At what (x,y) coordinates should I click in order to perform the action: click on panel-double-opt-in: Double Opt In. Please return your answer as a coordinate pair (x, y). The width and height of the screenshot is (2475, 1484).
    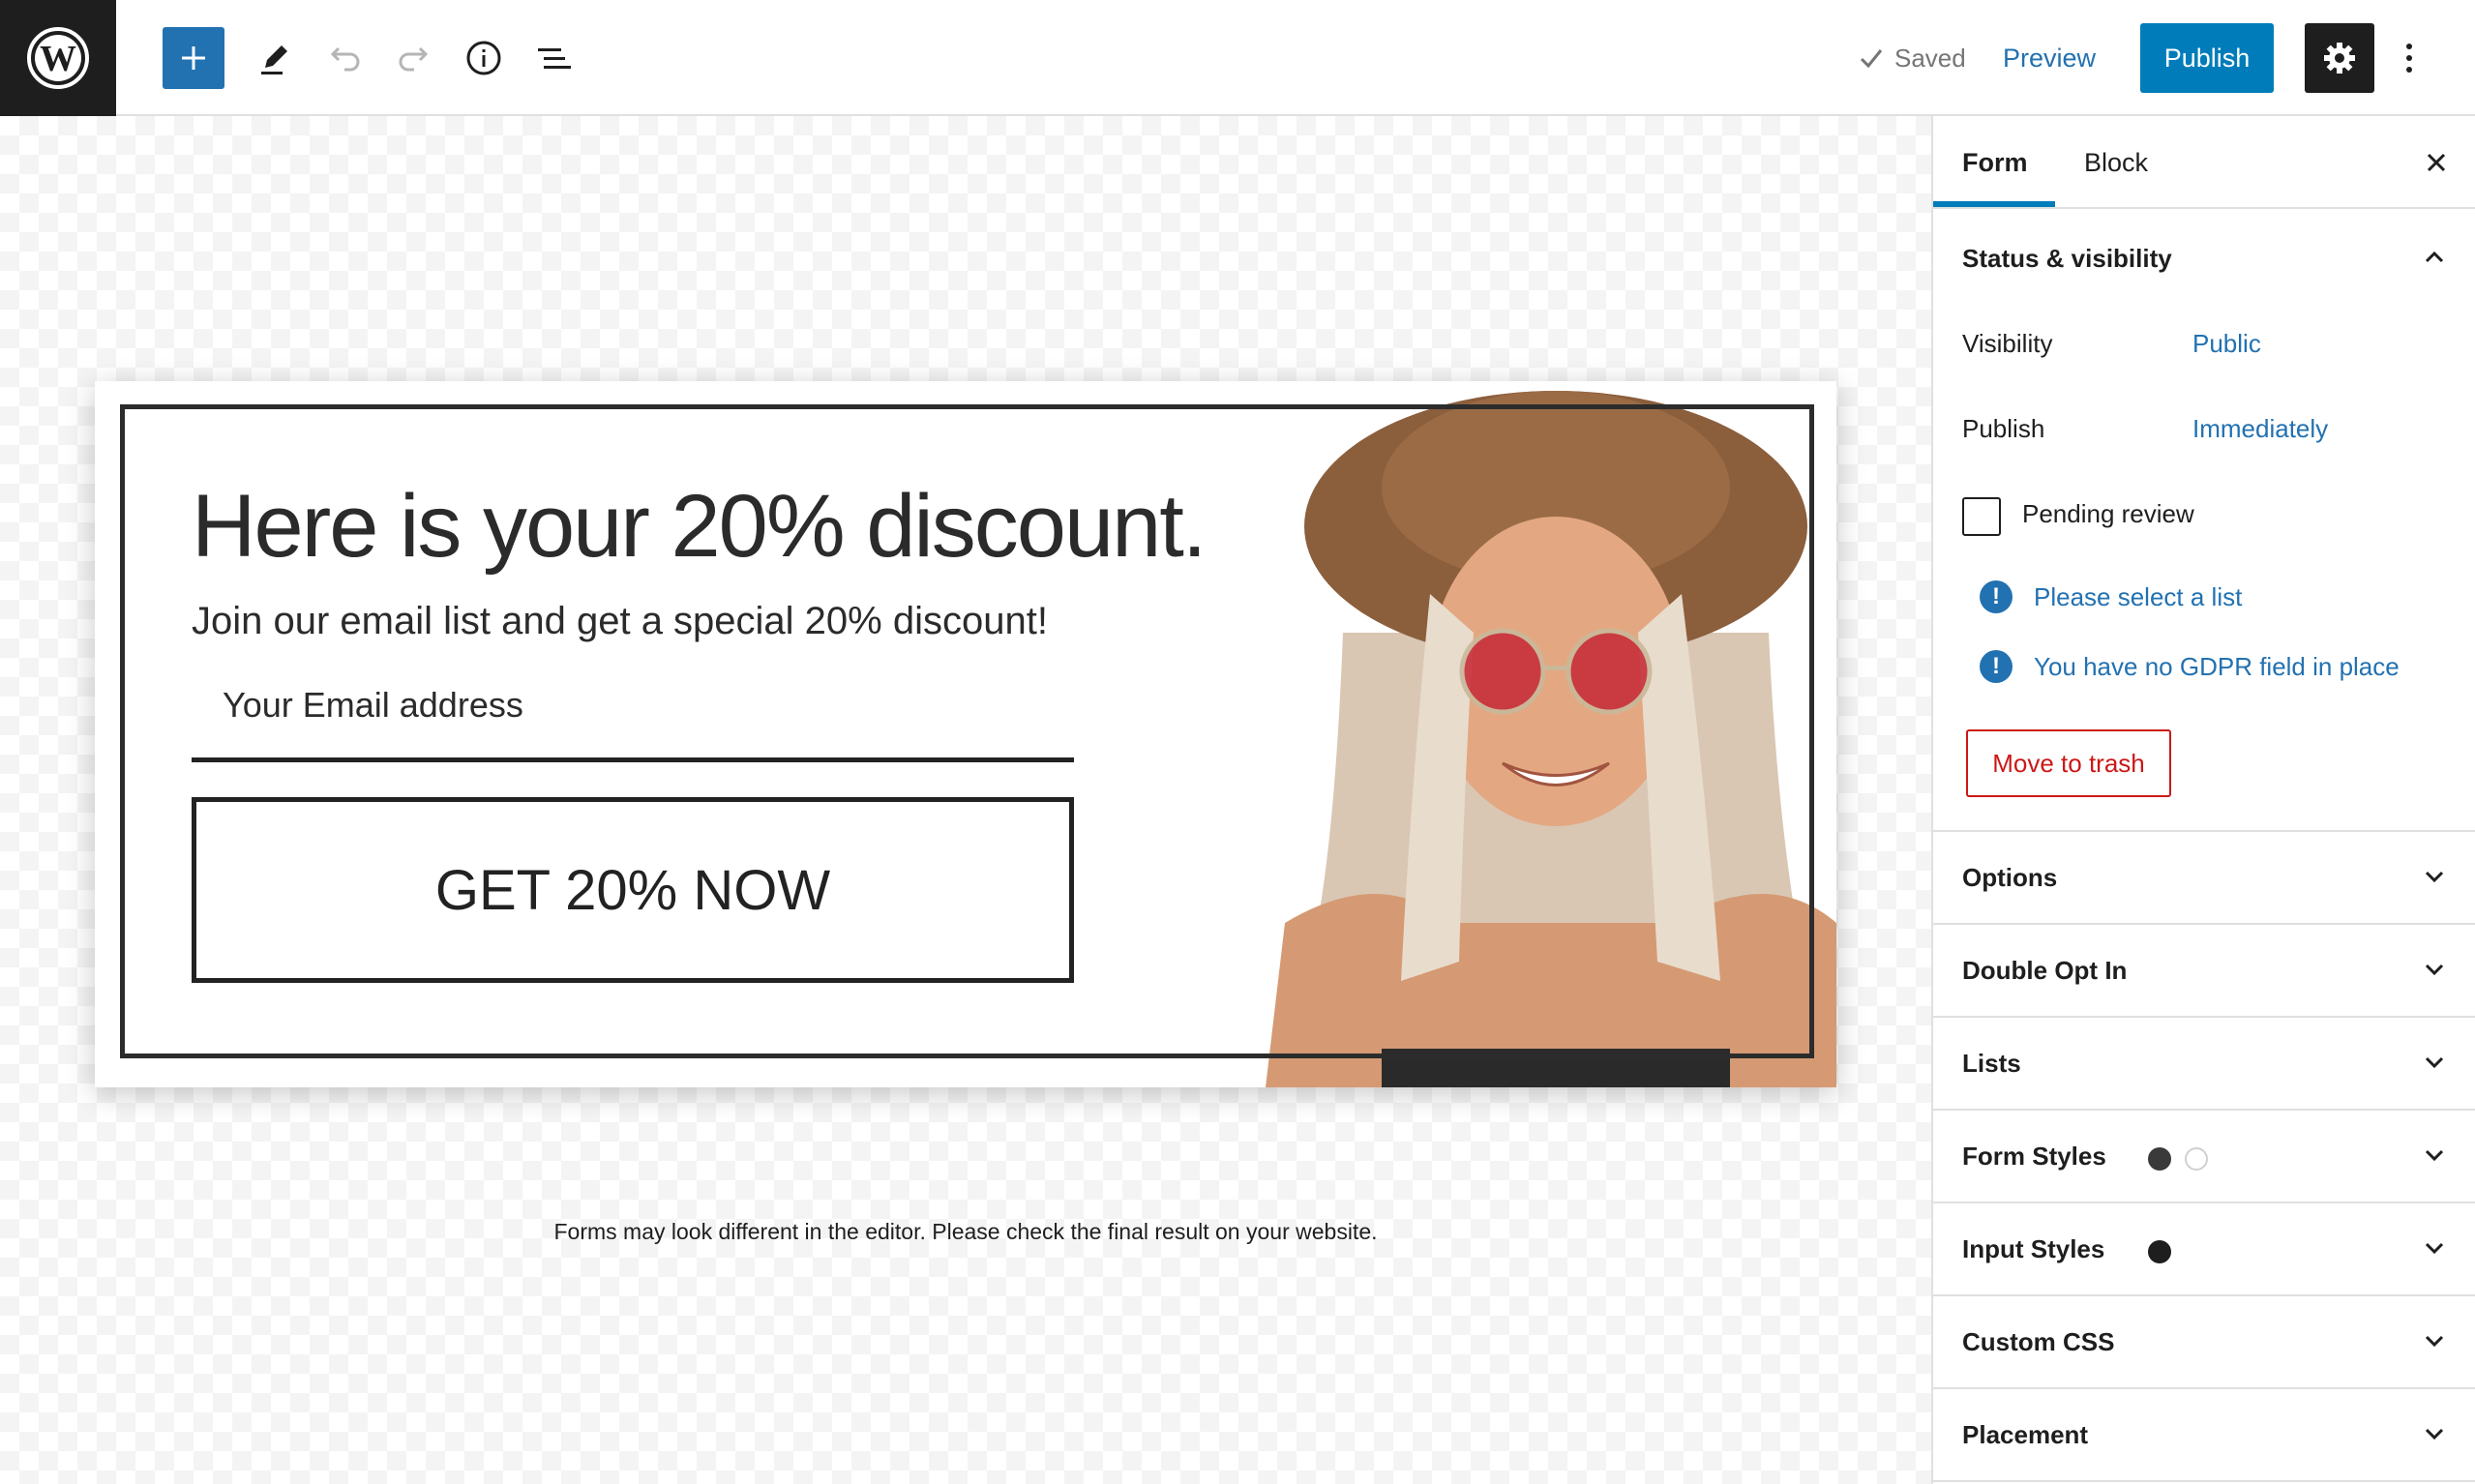
    Looking at the image, I should click on (2204, 971).